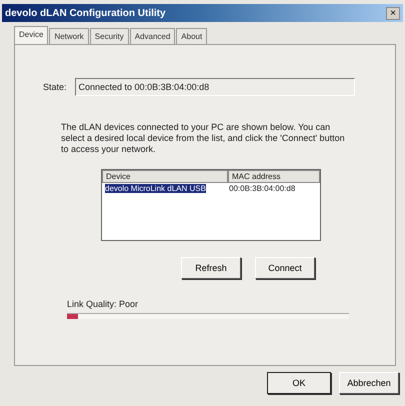 The width and height of the screenshot is (405, 406). I want to click on state-field: Connected to 00:0B:3B:04:00:d8, so click(214, 87).